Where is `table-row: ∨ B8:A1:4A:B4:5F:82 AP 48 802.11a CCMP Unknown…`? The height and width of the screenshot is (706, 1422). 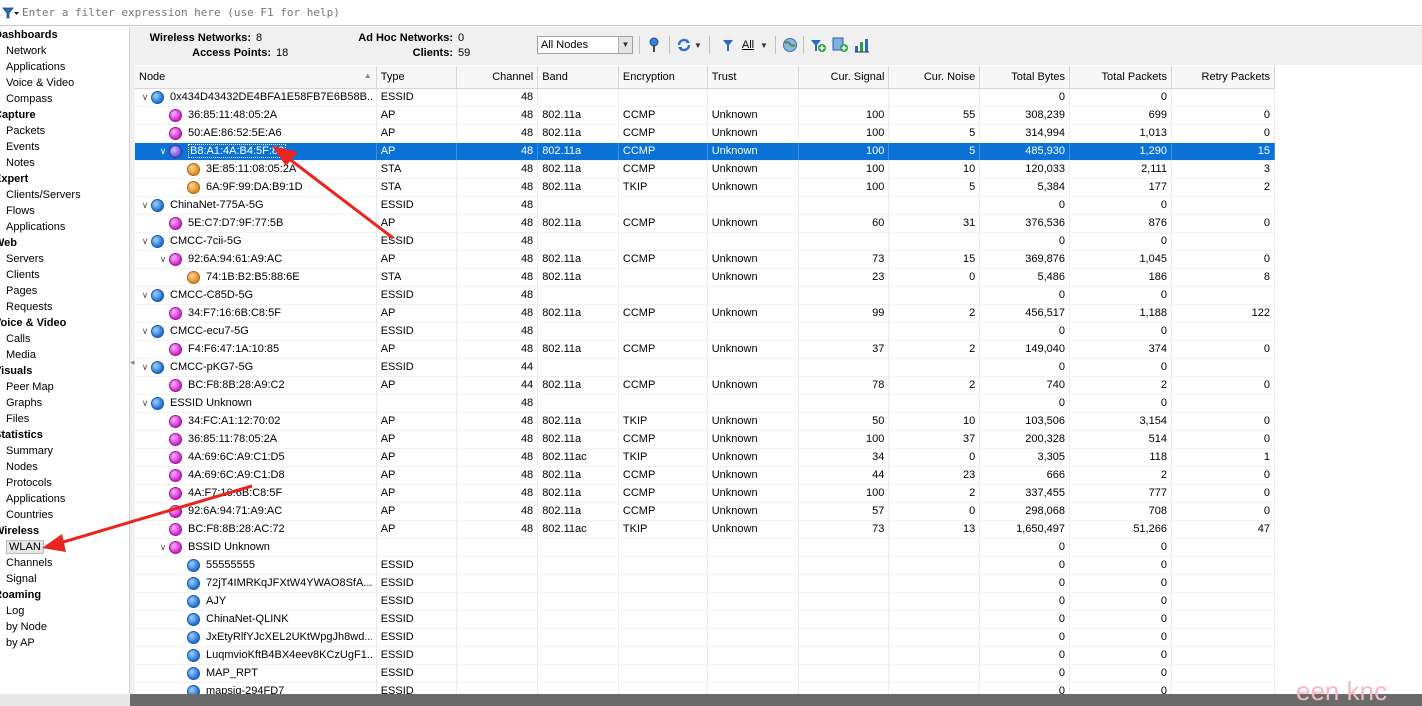 table-row: ∨ B8:A1:4A:B4:5F:82 AP 48 802.11a CCMP Unknown… is located at coordinates (705, 151).